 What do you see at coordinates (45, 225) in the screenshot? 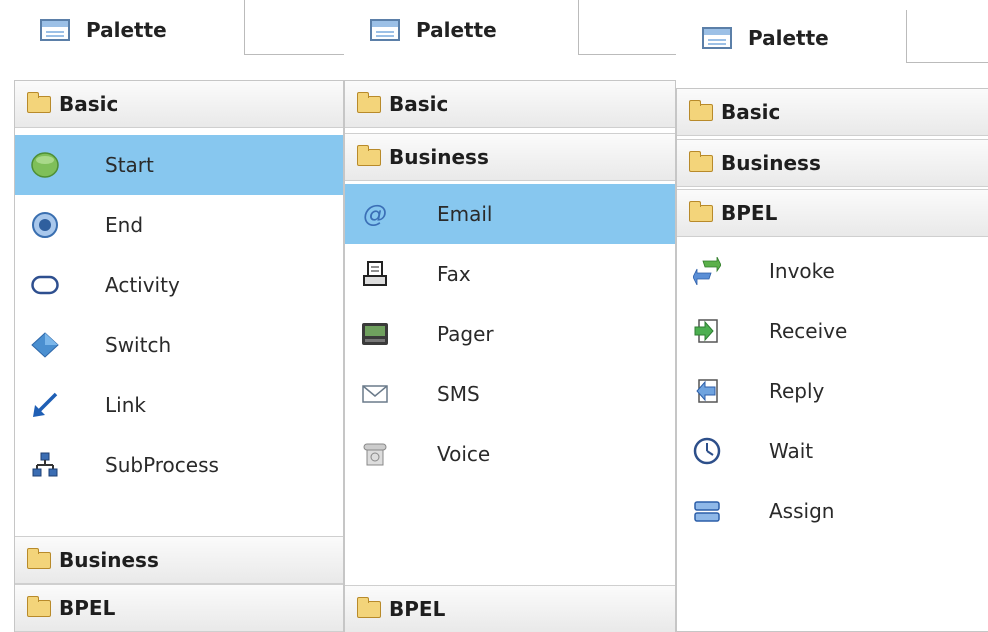
I see `end-icon` at bounding box center [45, 225].